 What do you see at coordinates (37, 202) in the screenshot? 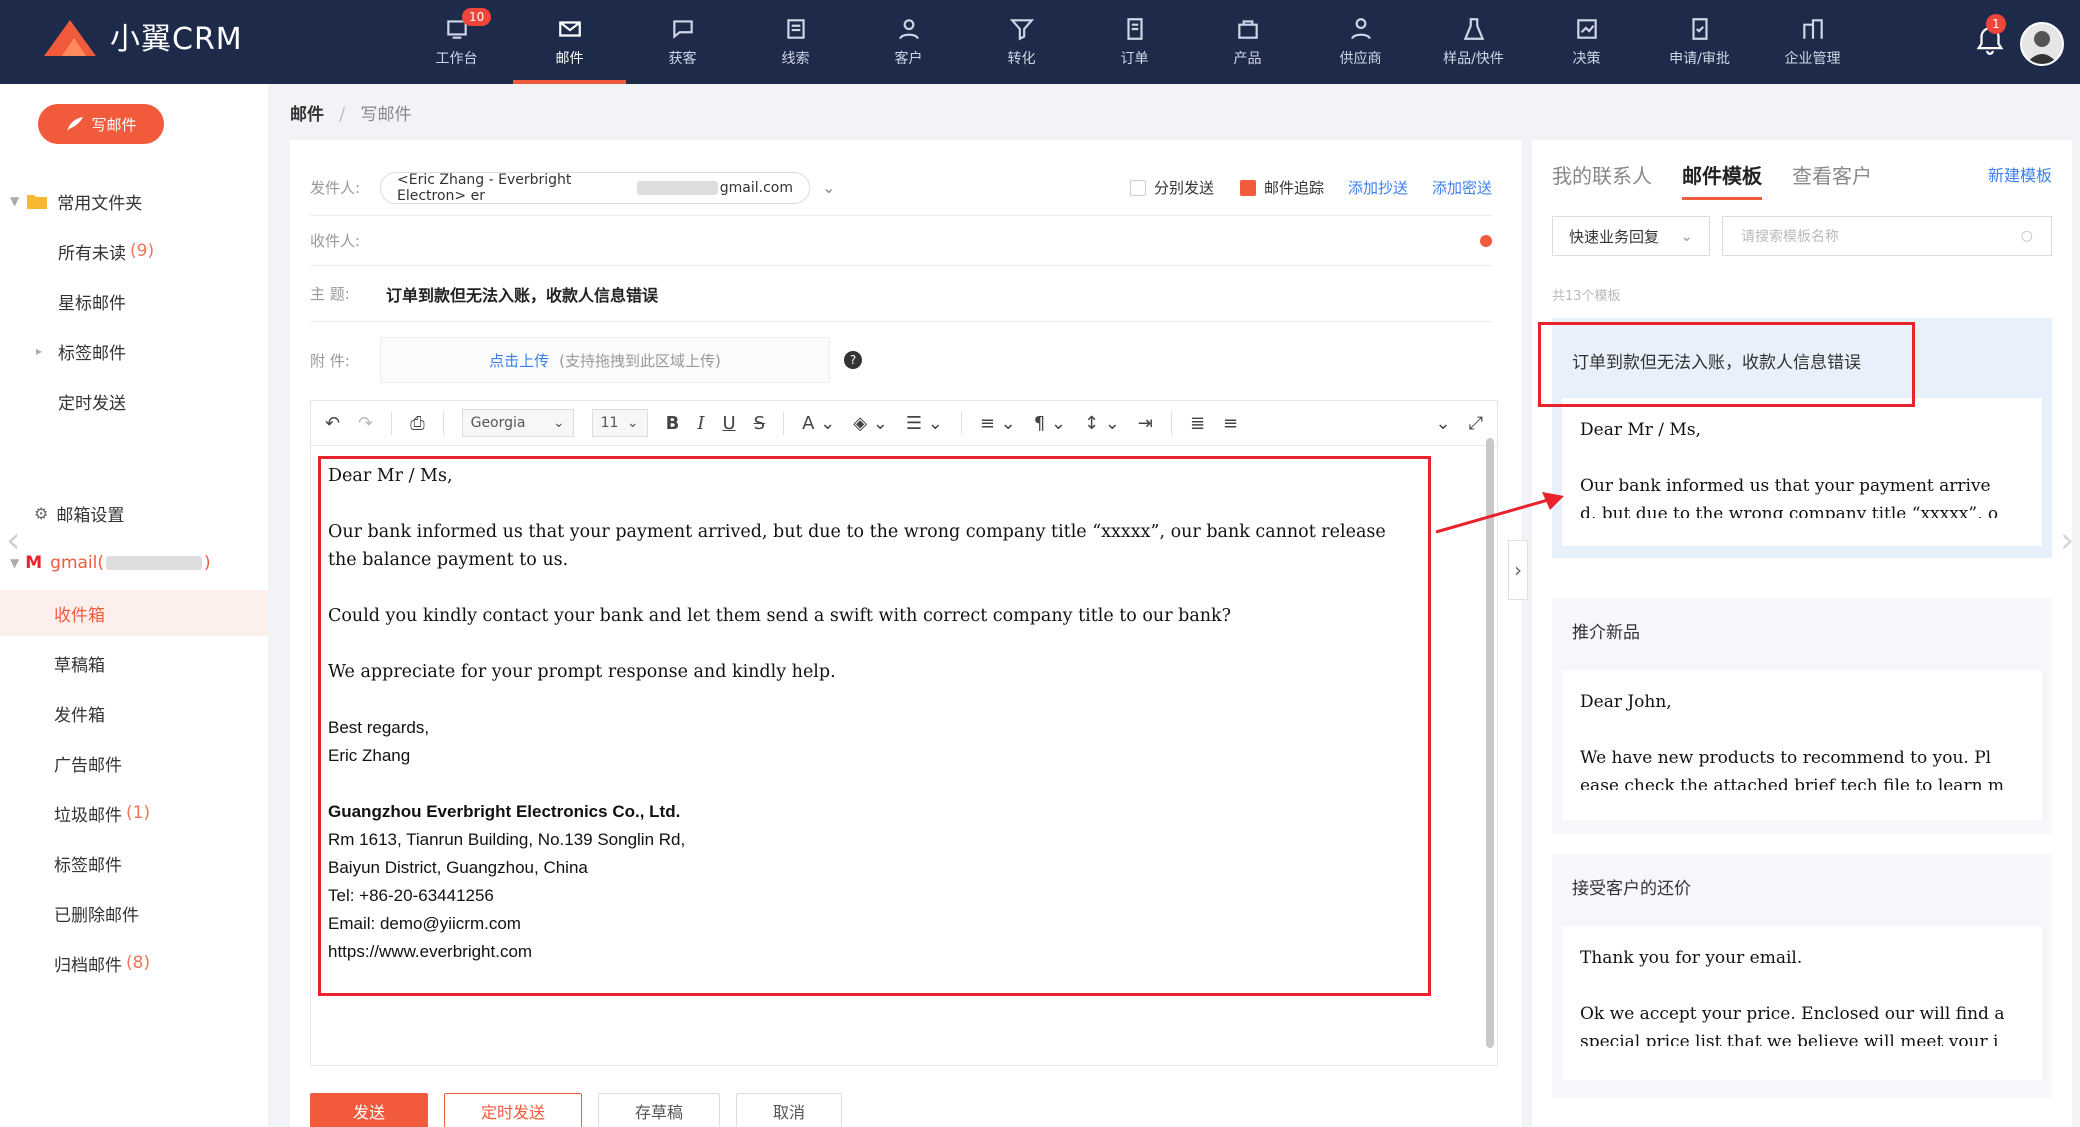
I see `folder-icon` at bounding box center [37, 202].